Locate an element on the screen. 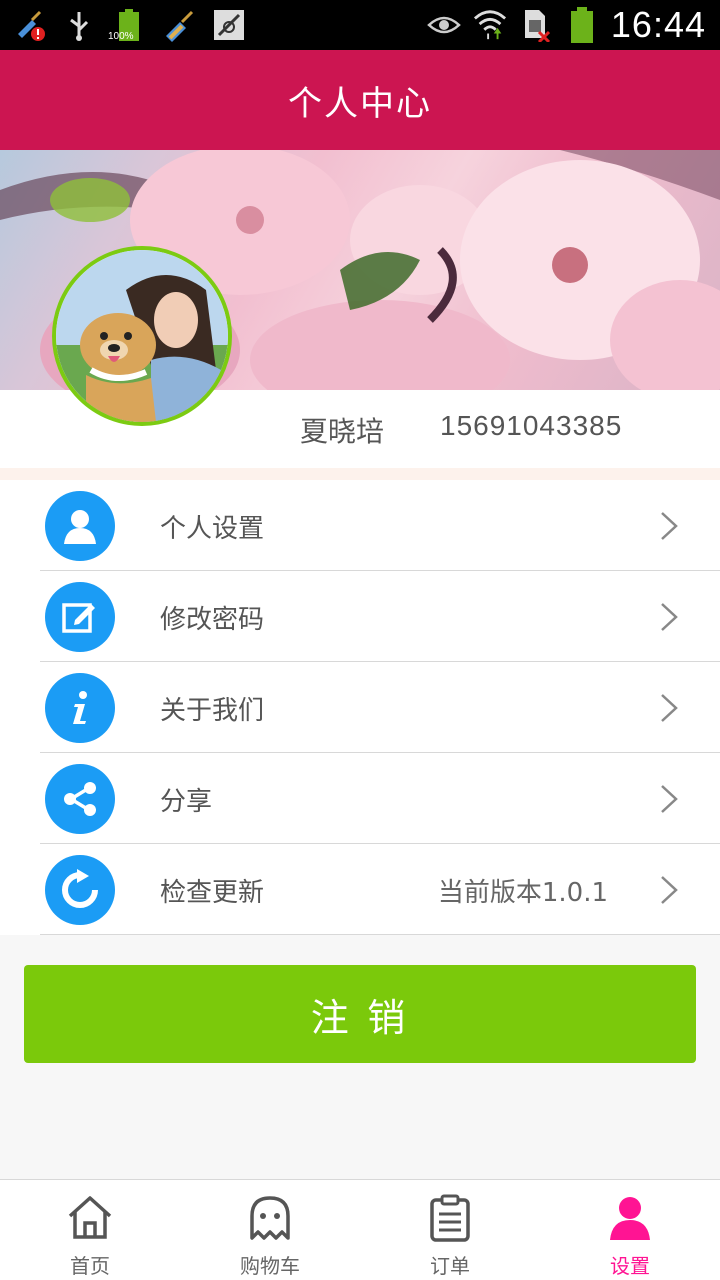 Image resolution: width=720 pixels, height=1280 pixels. battery-percent: 100% is located at coordinates (121, 36).